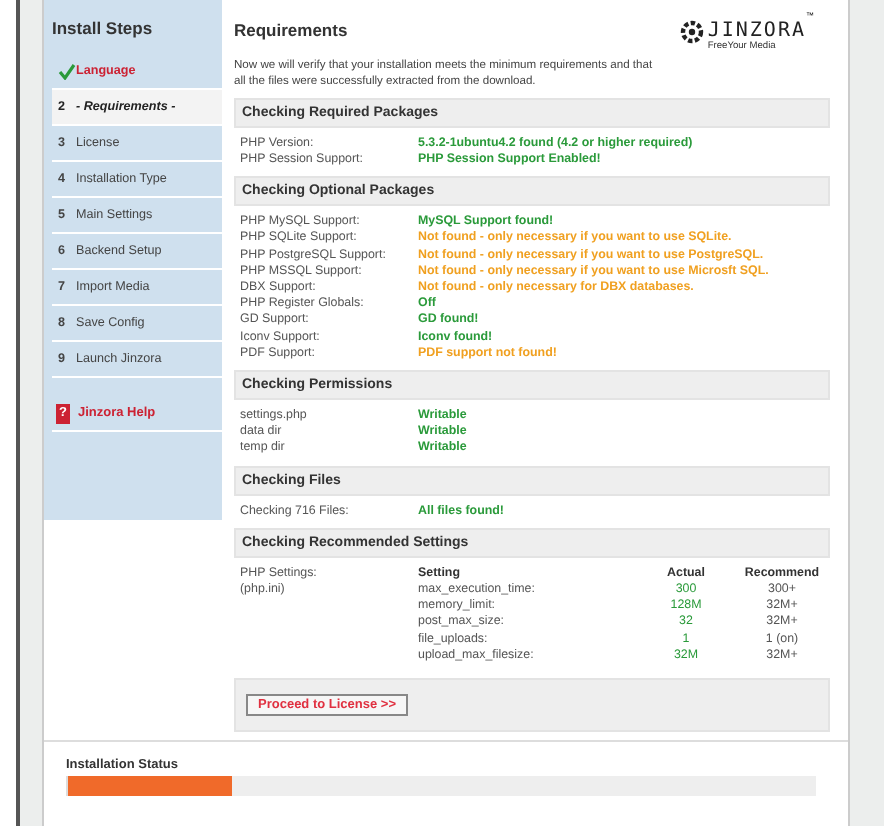 The width and height of the screenshot is (884, 826). What do you see at coordinates (691, 32) in the screenshot?
I see `gear-icon` at bounding box center [691, 32].